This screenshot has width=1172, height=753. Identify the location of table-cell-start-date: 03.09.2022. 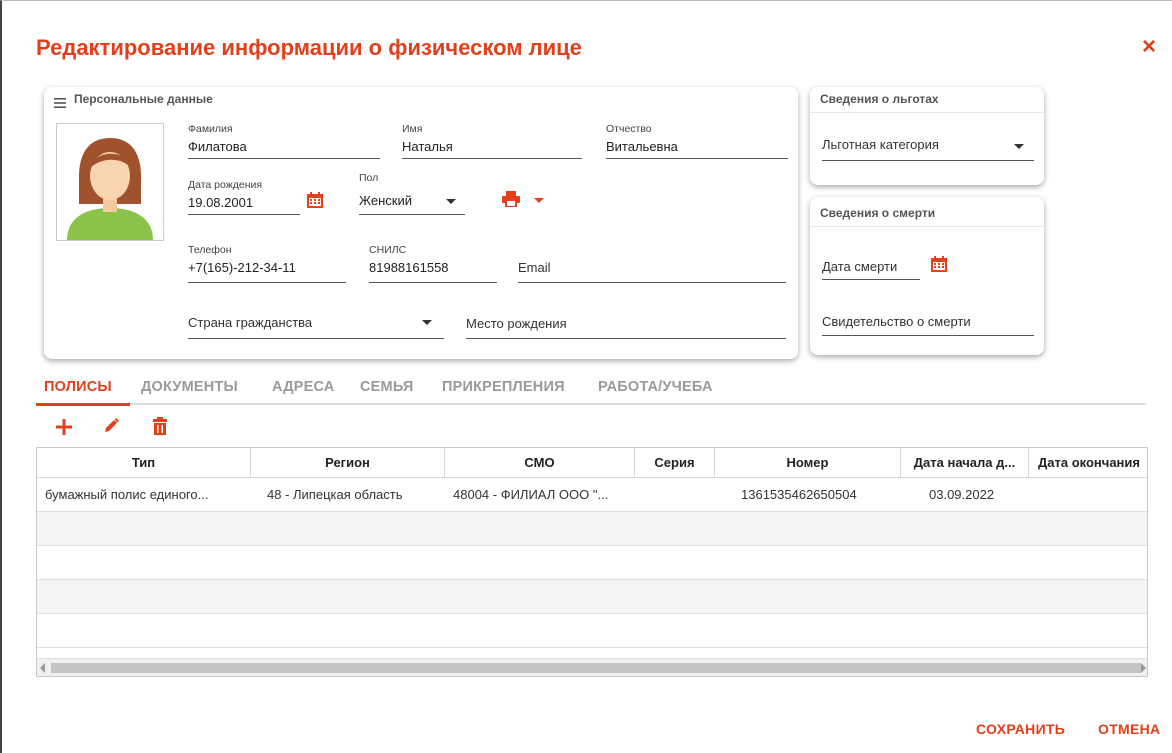
(962, 494).